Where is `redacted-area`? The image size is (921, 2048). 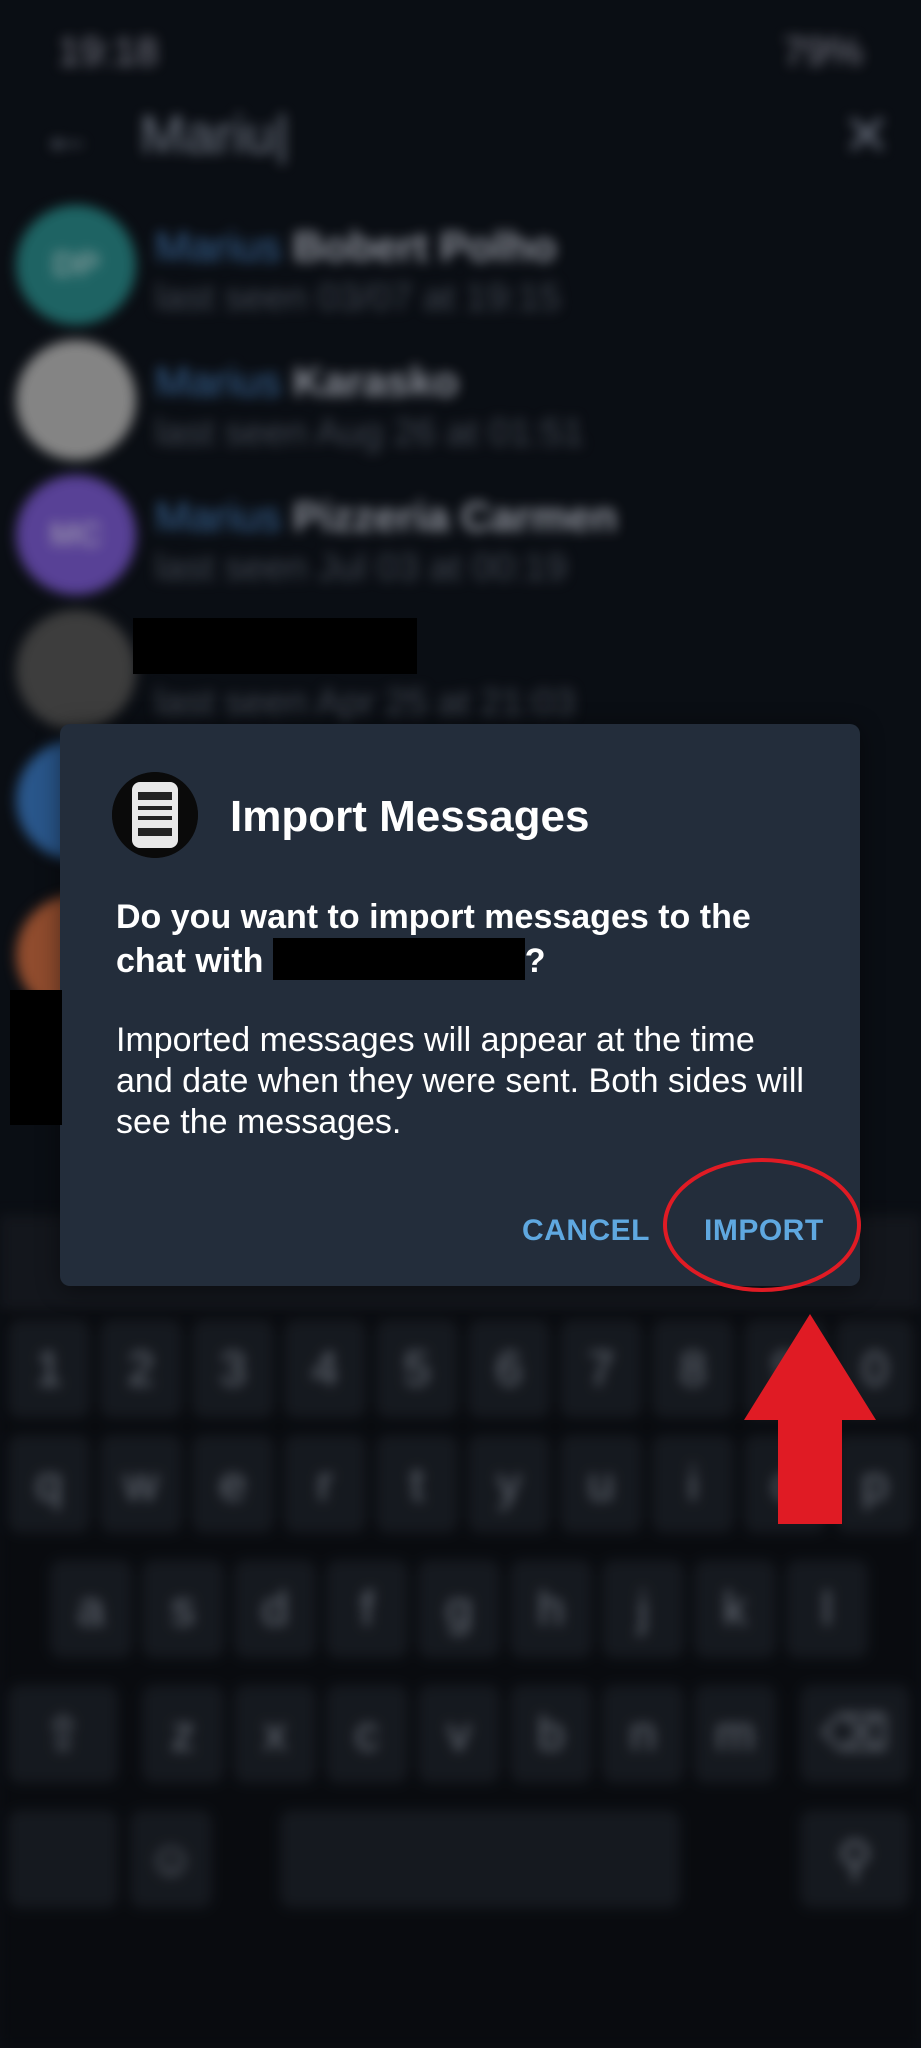 redacted-area is located at coordinates (36, 1057).